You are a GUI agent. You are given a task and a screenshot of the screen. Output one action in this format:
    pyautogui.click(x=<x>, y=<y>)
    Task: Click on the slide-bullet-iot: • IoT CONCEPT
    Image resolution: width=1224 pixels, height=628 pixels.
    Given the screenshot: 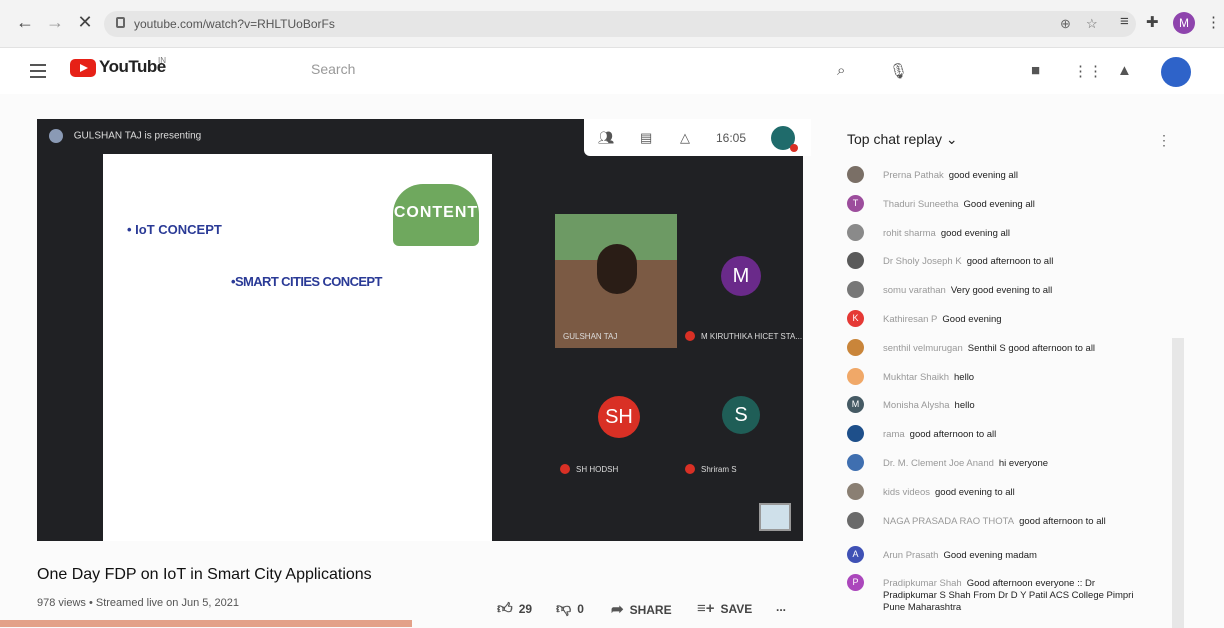 What is the action you would take?
    pyautogui.click(x=174, y=229)
    